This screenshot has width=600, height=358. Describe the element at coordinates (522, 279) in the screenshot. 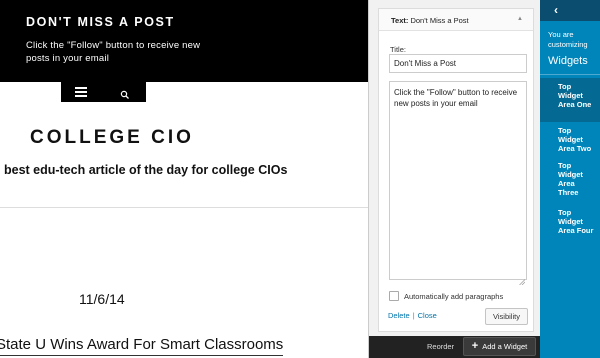

I see `resize-handle-icon` at that location.